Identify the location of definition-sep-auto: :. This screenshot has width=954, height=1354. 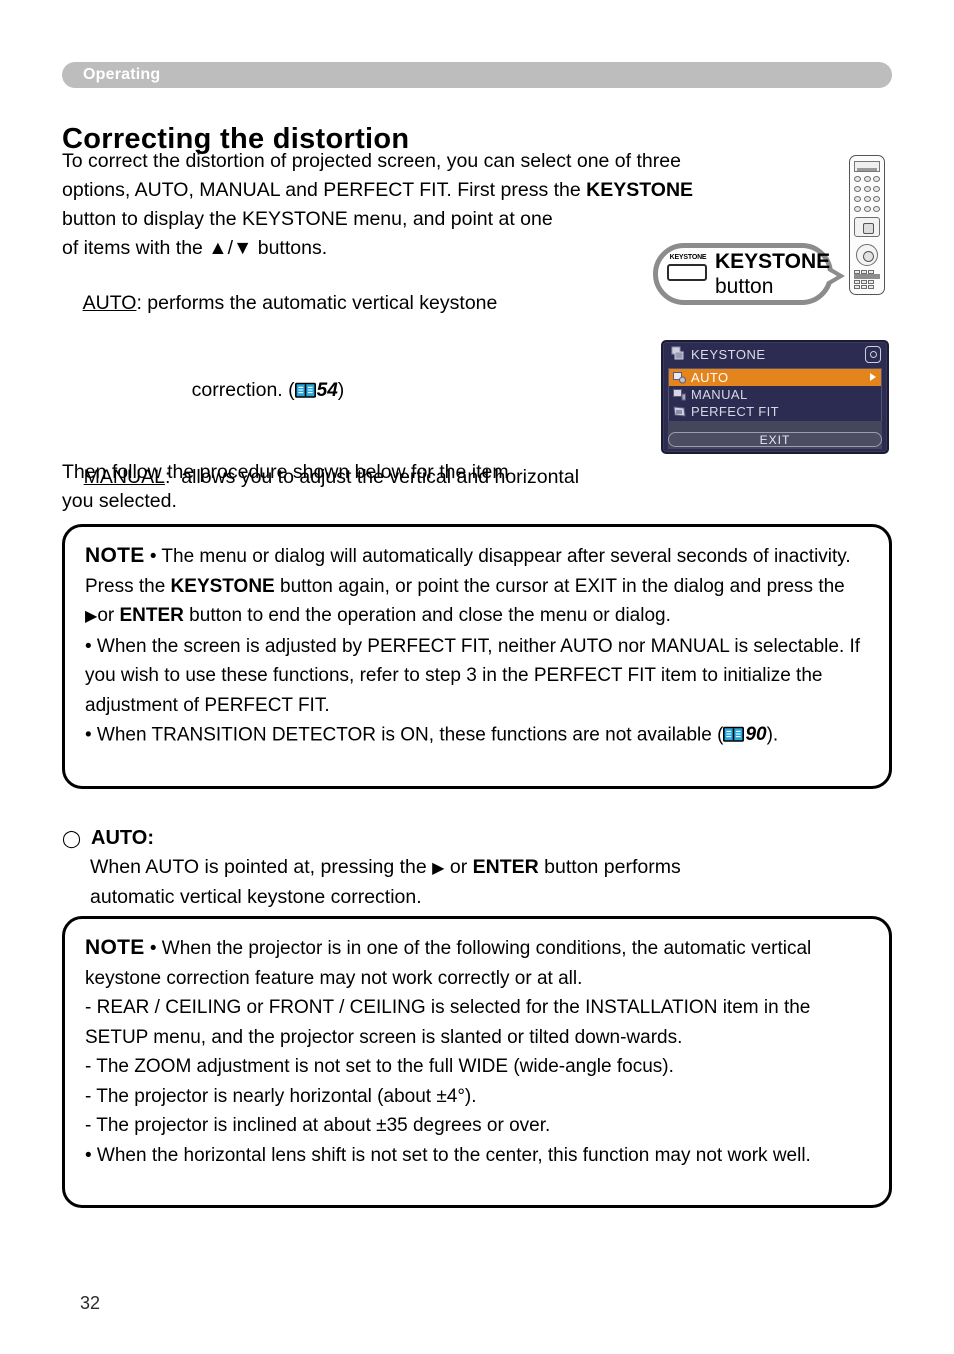
(142, 303).